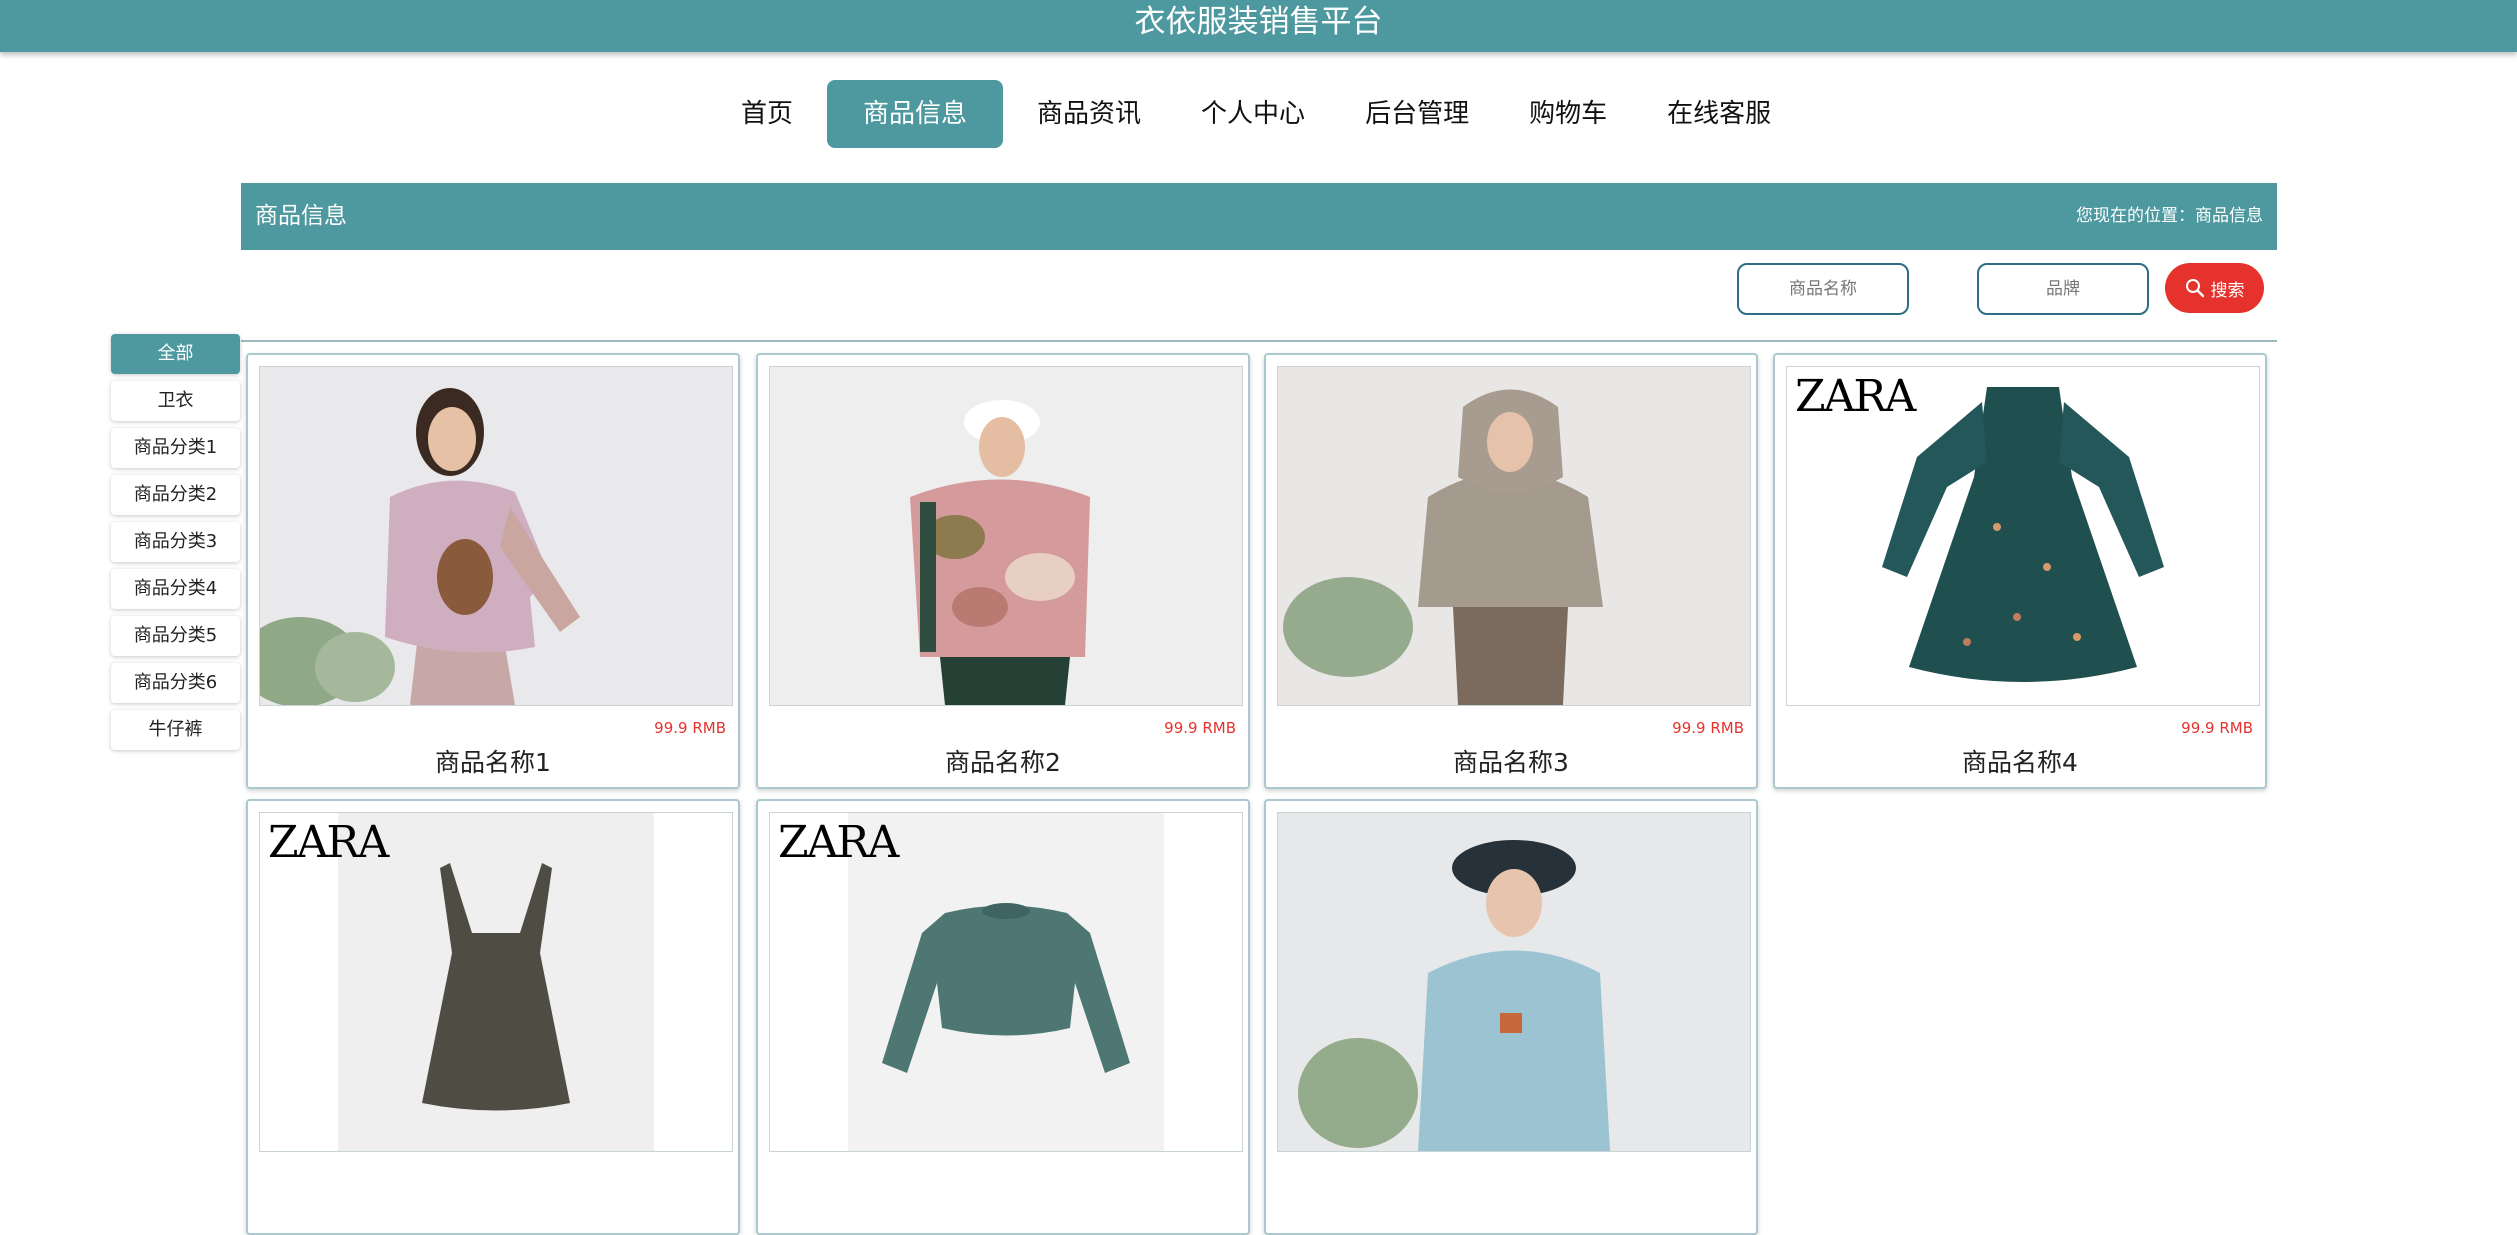 The width and height of the screenshot is (2517, 1235). I want to click on category-5: 商品分类5, so click(175, 636).